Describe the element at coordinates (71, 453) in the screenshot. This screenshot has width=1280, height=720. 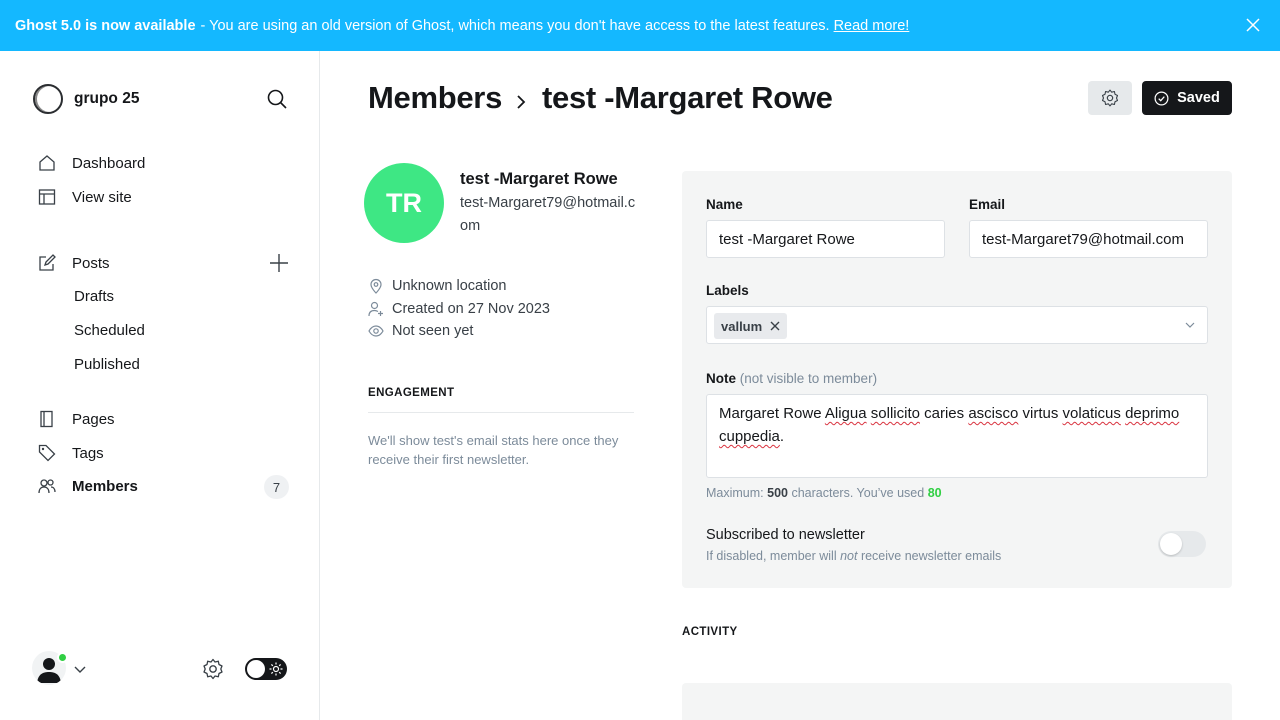
I see `sidebar-item-tags: Tags` at that location.